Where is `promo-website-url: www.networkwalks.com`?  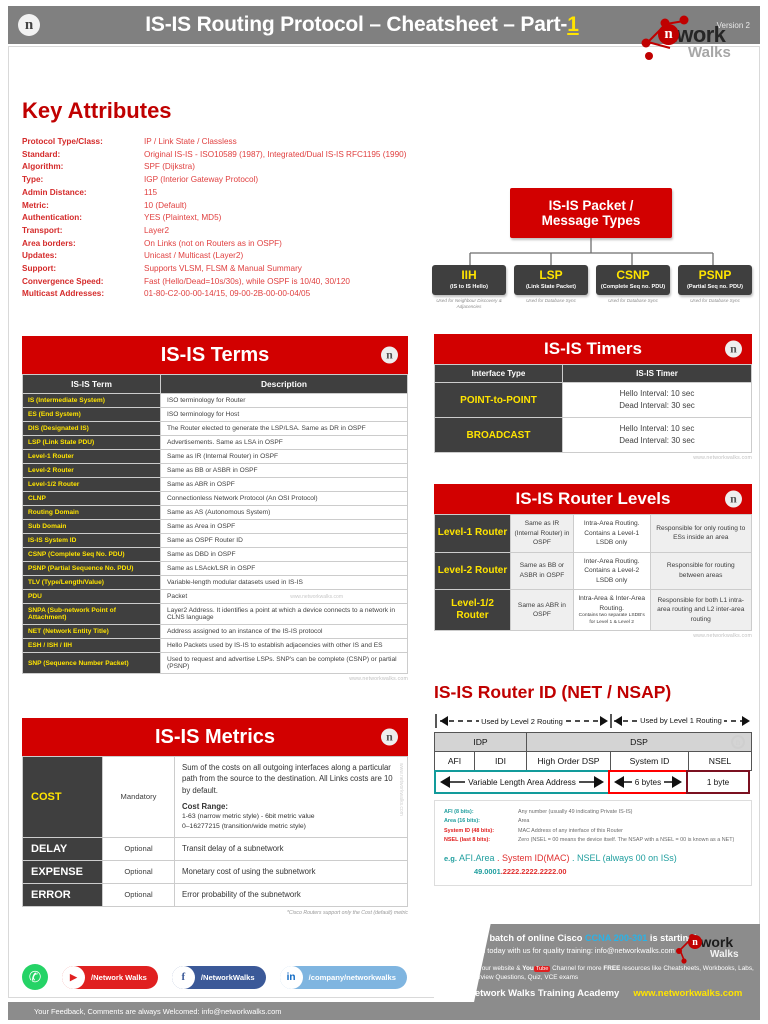 promo-website-url: www.networkwalks.com is located at coordinates (687, 993).